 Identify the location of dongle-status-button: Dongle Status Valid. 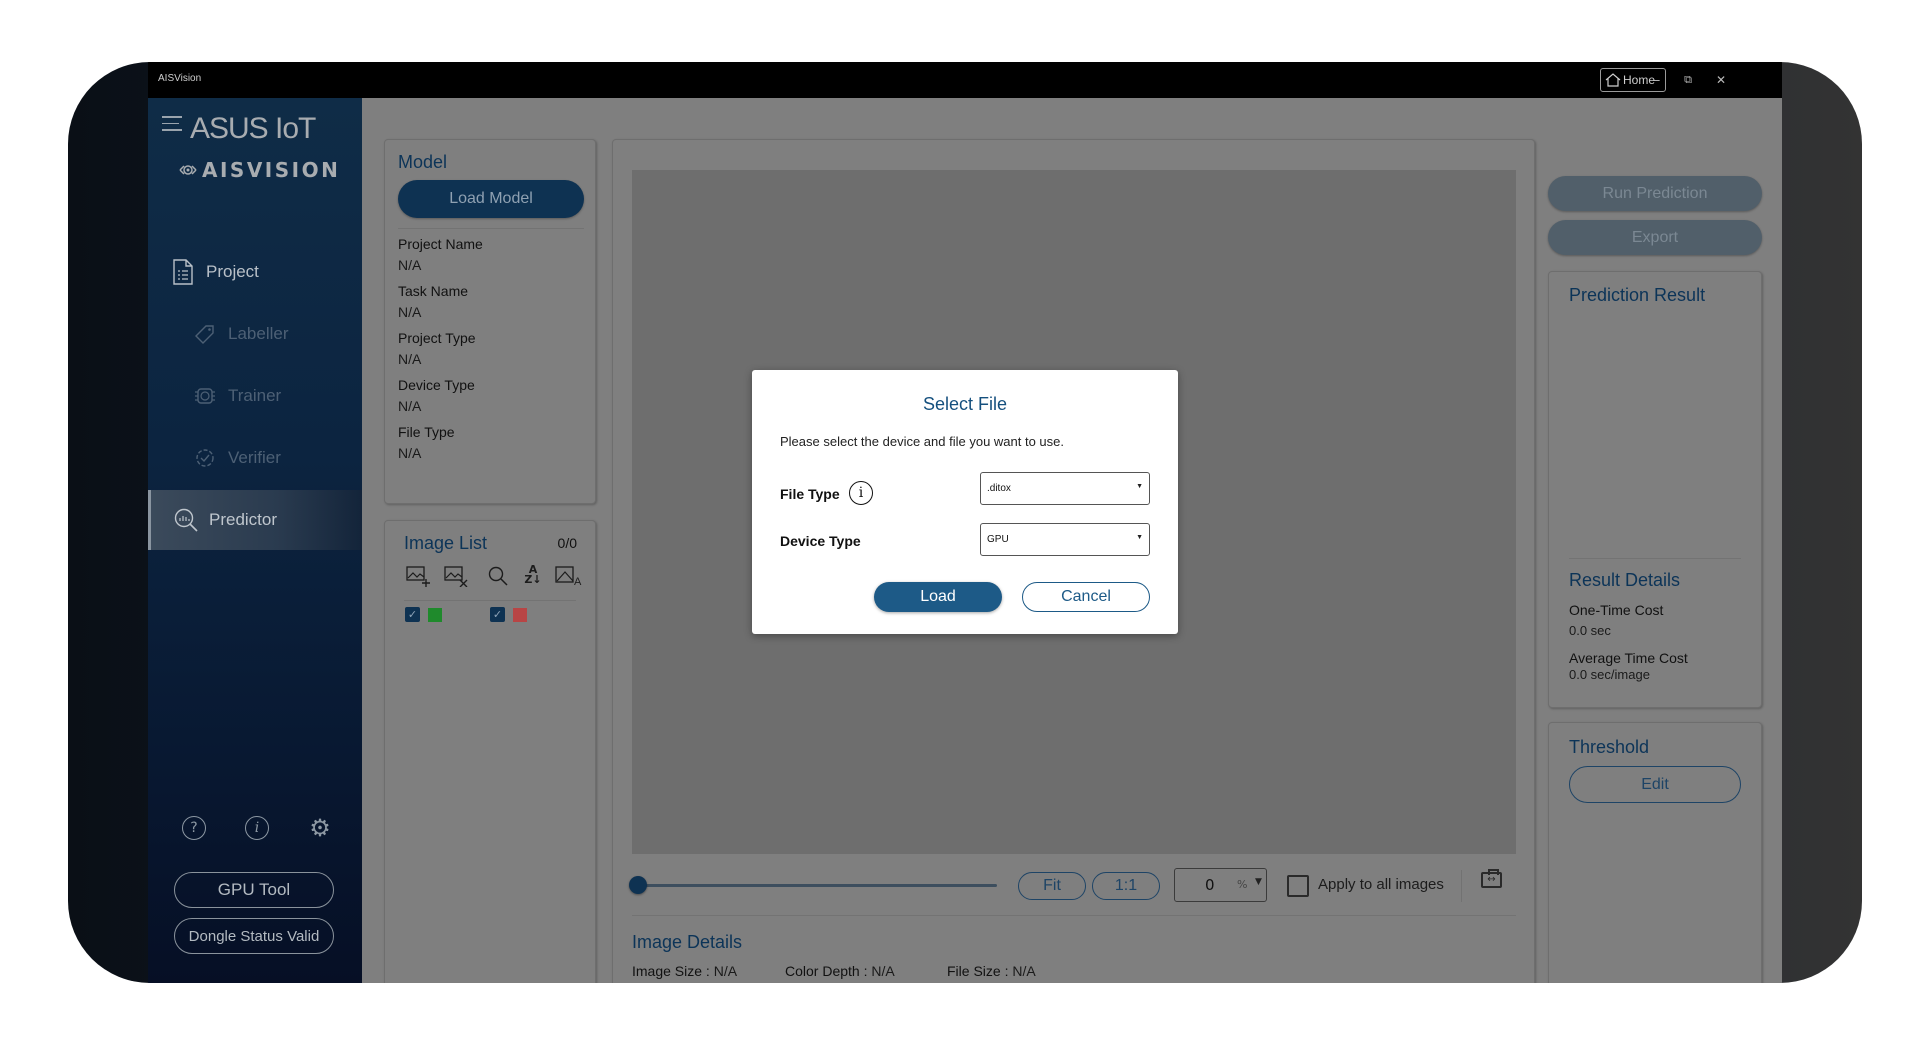
(254, 936).